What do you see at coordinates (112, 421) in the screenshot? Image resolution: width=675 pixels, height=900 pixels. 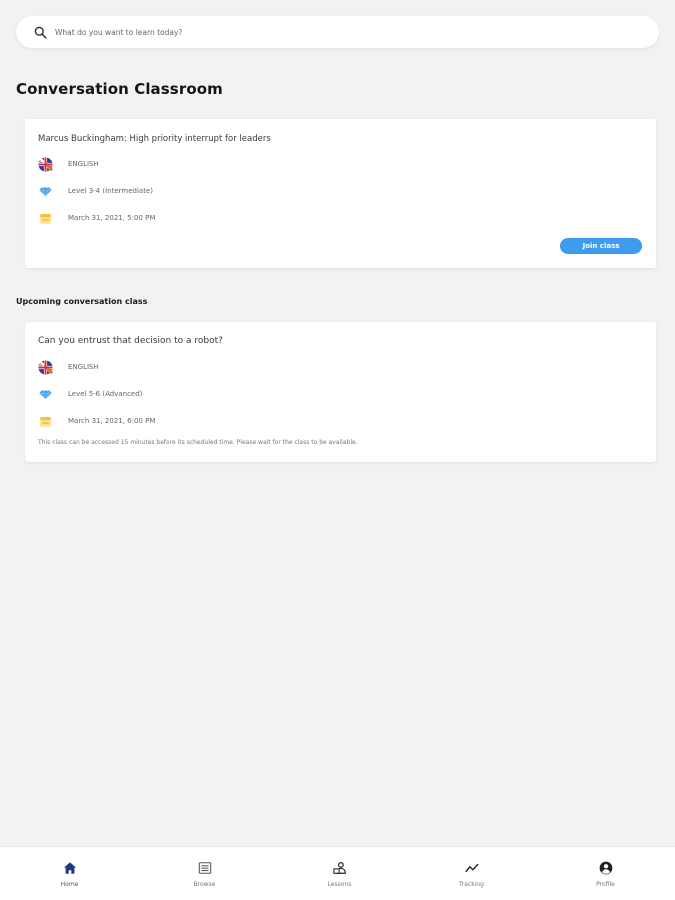 I see `class-datetime: March 31, 2021, 6:00 PM` at bounding box center [112, 421].